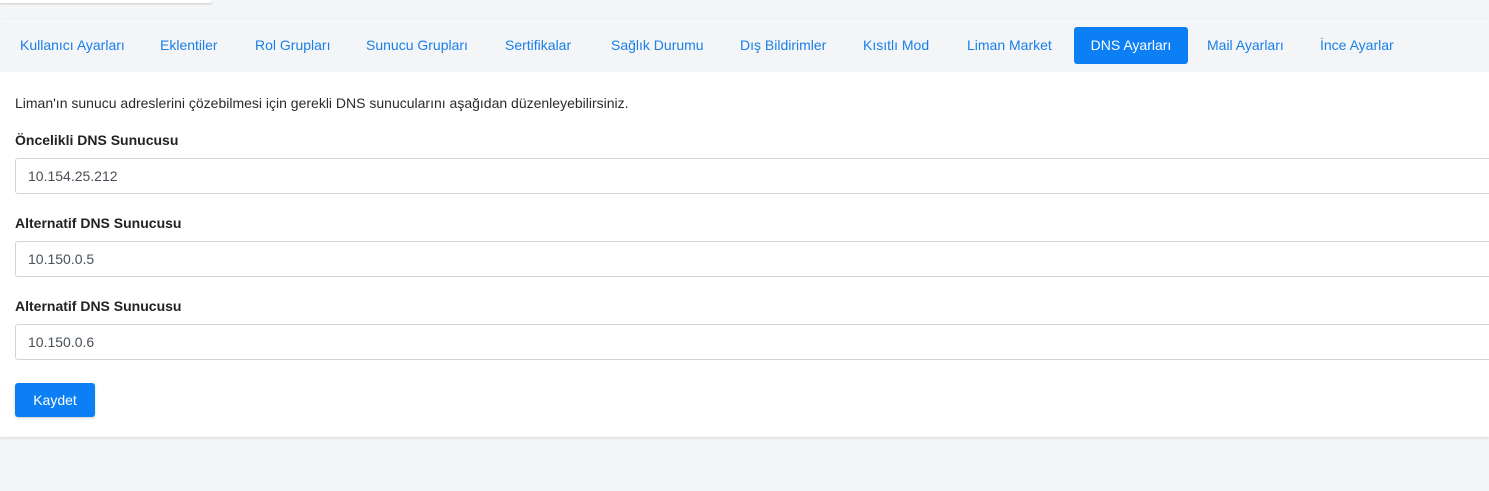 This screenshot has height=491, width=1489. What do you see at coordinates (292, 45) in the screenshot?
I see `tab-rol-gruplari: Rol Grupları` at bounding box center [292, 45].